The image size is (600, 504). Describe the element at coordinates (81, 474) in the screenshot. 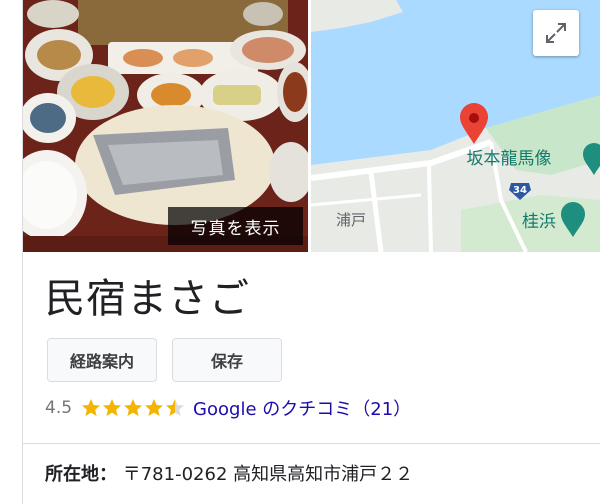

I see `address-label: 所在地：` at that location.